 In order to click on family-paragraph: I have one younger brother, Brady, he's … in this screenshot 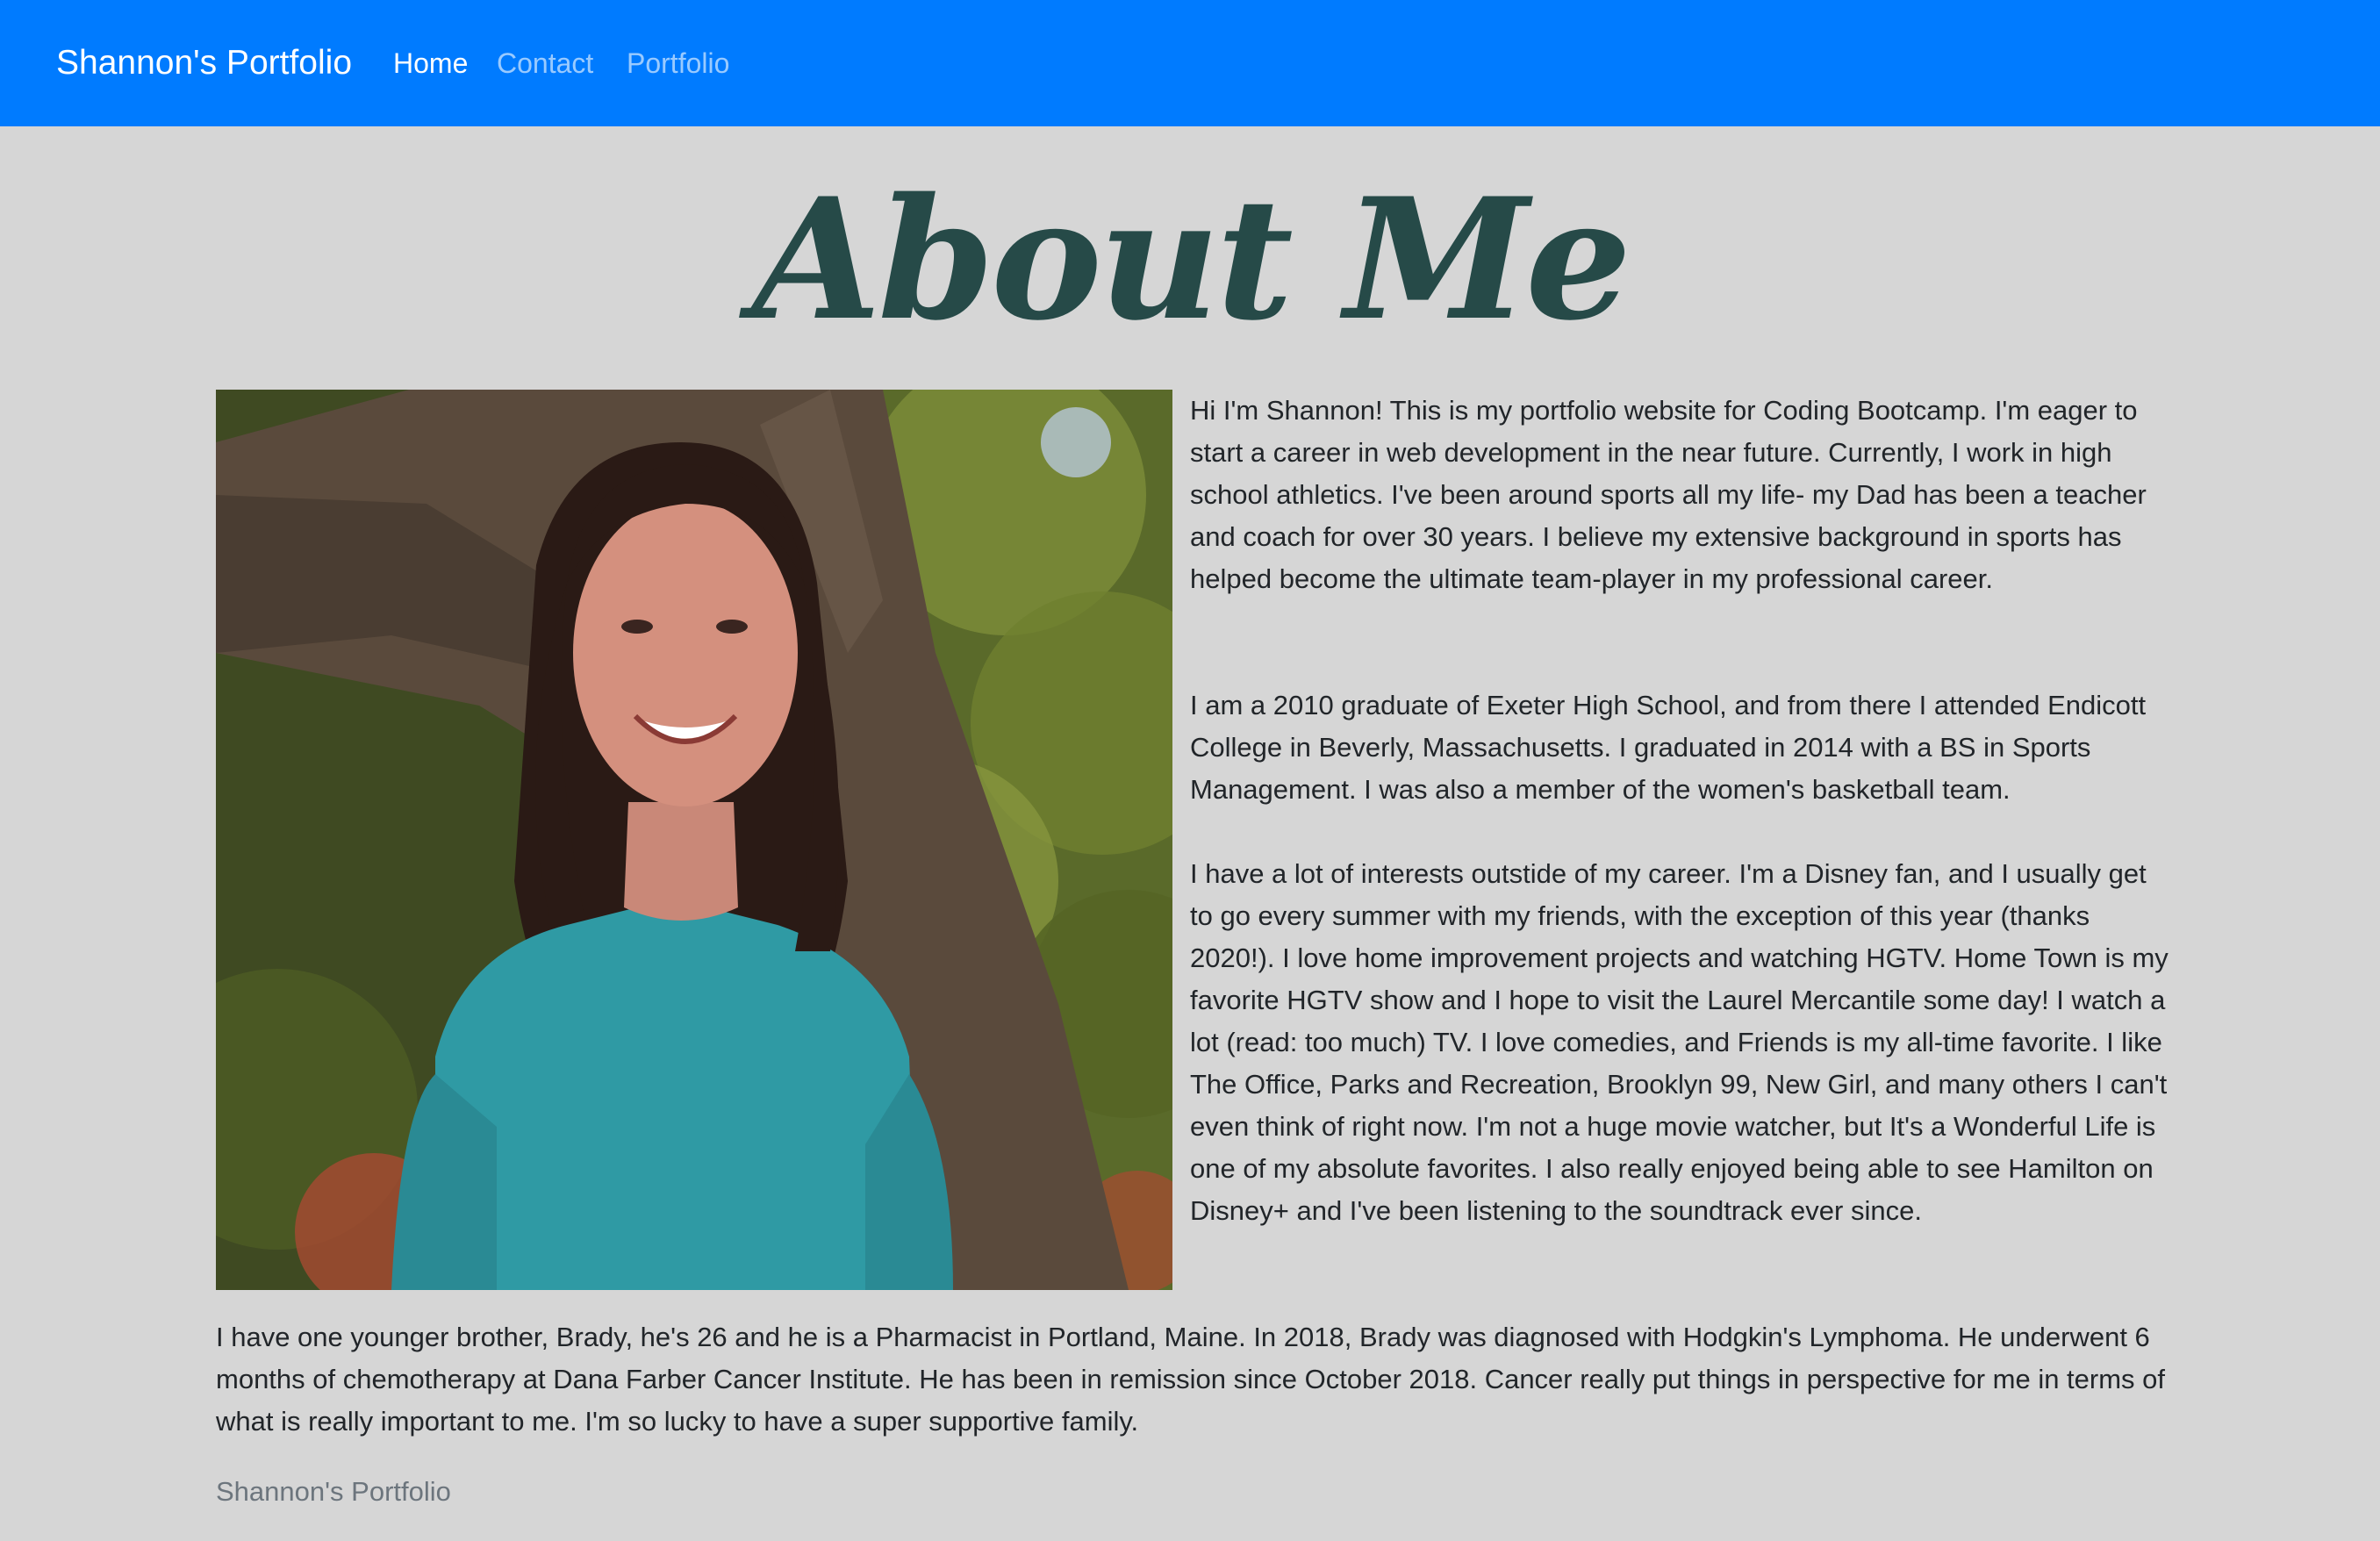, I will do `click(1191, 1379)`.